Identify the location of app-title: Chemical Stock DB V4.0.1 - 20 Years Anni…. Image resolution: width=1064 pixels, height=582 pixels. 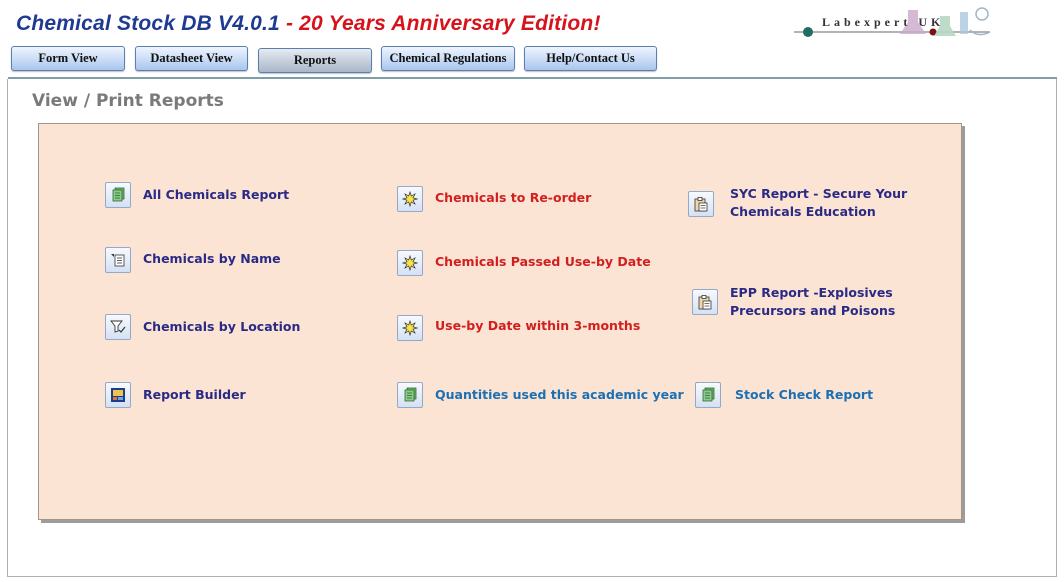
(308, 24).